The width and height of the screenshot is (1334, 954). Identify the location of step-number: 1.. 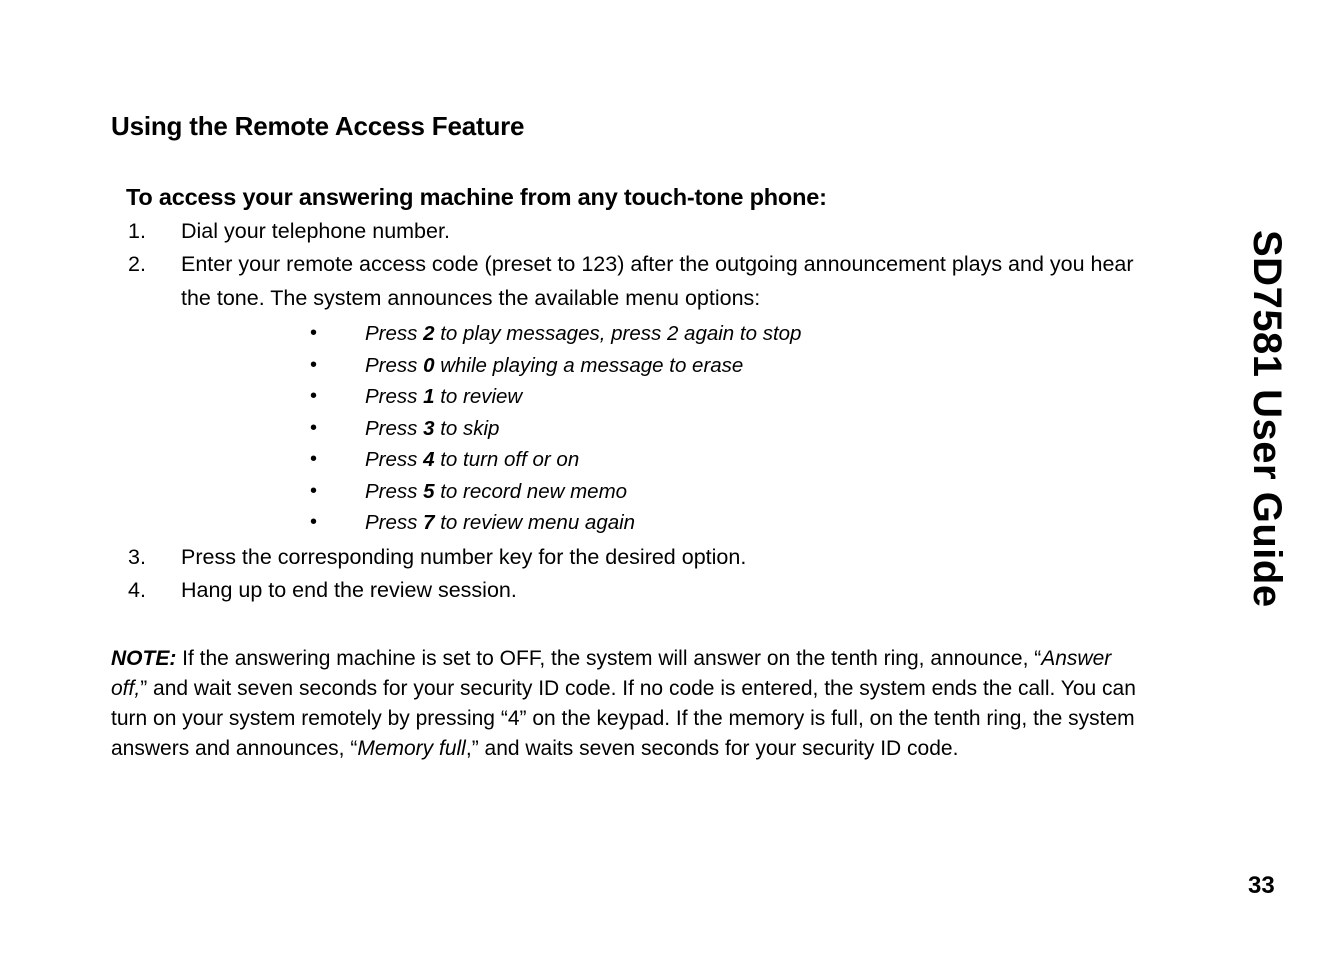
(137, 230).